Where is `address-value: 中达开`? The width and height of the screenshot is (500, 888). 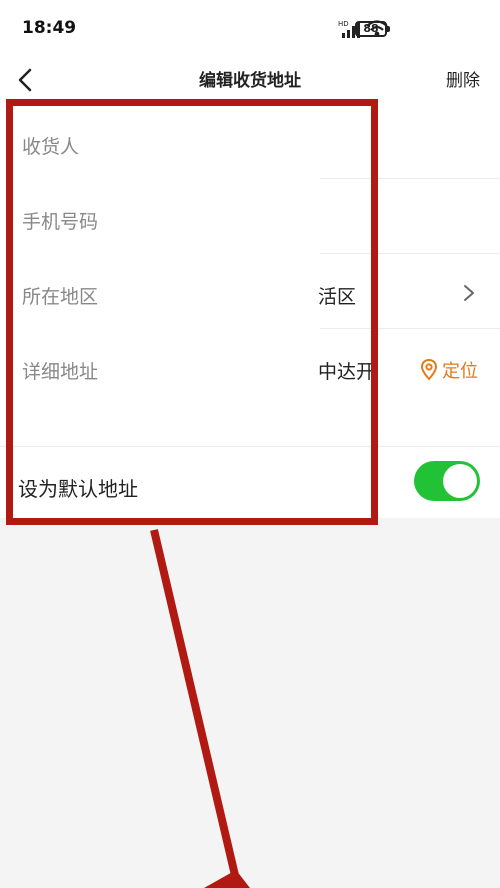
address-value: 中达开 is located at coordinates (346, 372).